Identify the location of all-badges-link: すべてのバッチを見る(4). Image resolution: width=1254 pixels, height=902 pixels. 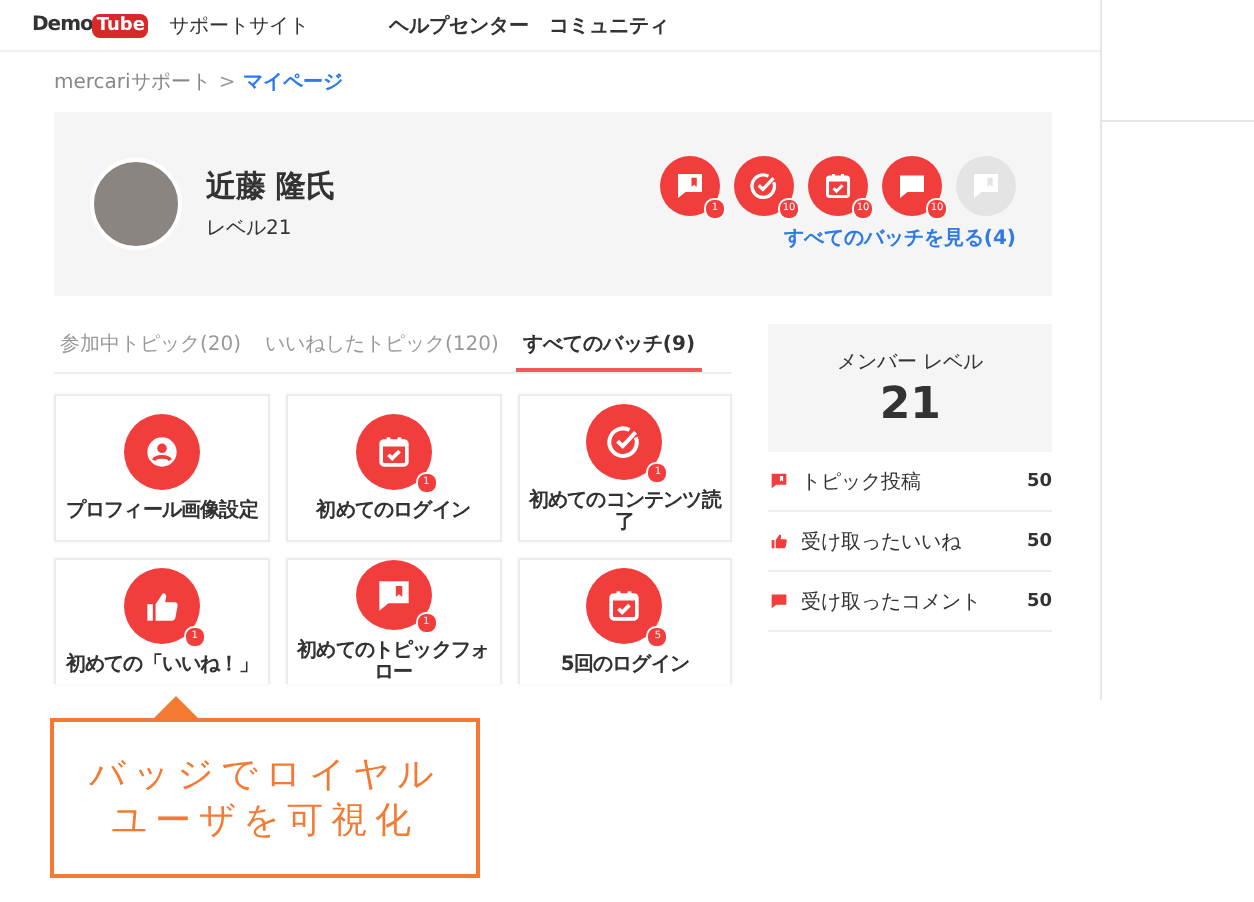
(899, 238).